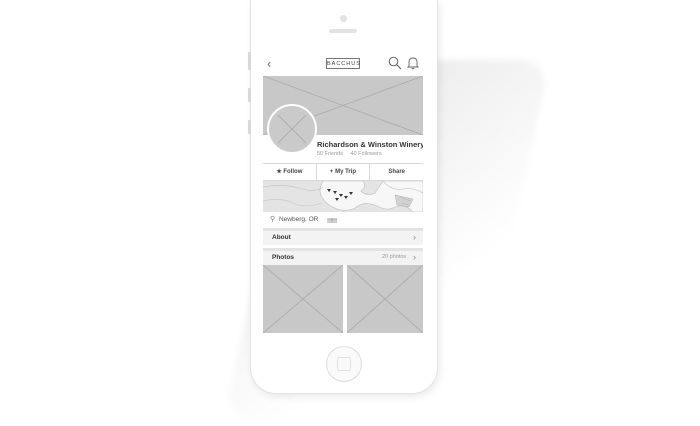 The width and height of the screenshot is (700, 426). Describe the element at coordinates (370, 144) in the screenshot. I see `winery-name: Richardson & Winston Winery` at that location.